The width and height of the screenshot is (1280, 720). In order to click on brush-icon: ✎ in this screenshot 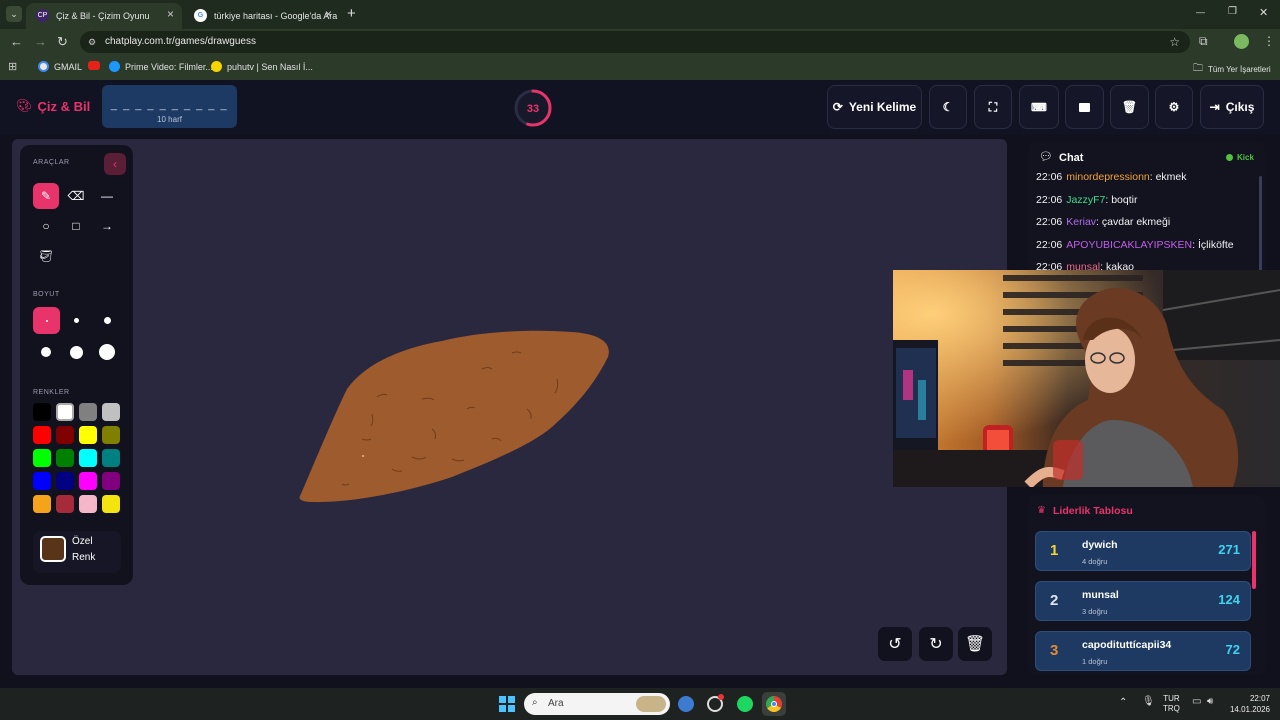, I will do `click(46, 196)`.